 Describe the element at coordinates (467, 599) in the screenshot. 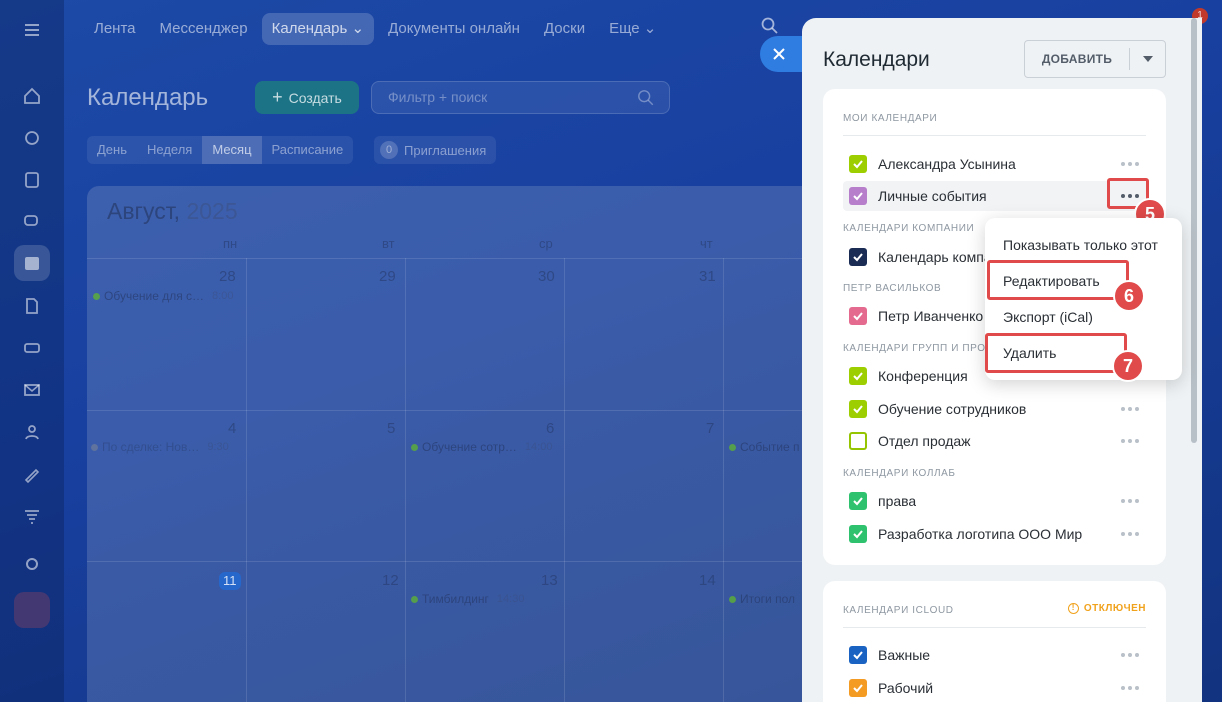

I see `event-item: Тимбилдинг 14:30` at that location.